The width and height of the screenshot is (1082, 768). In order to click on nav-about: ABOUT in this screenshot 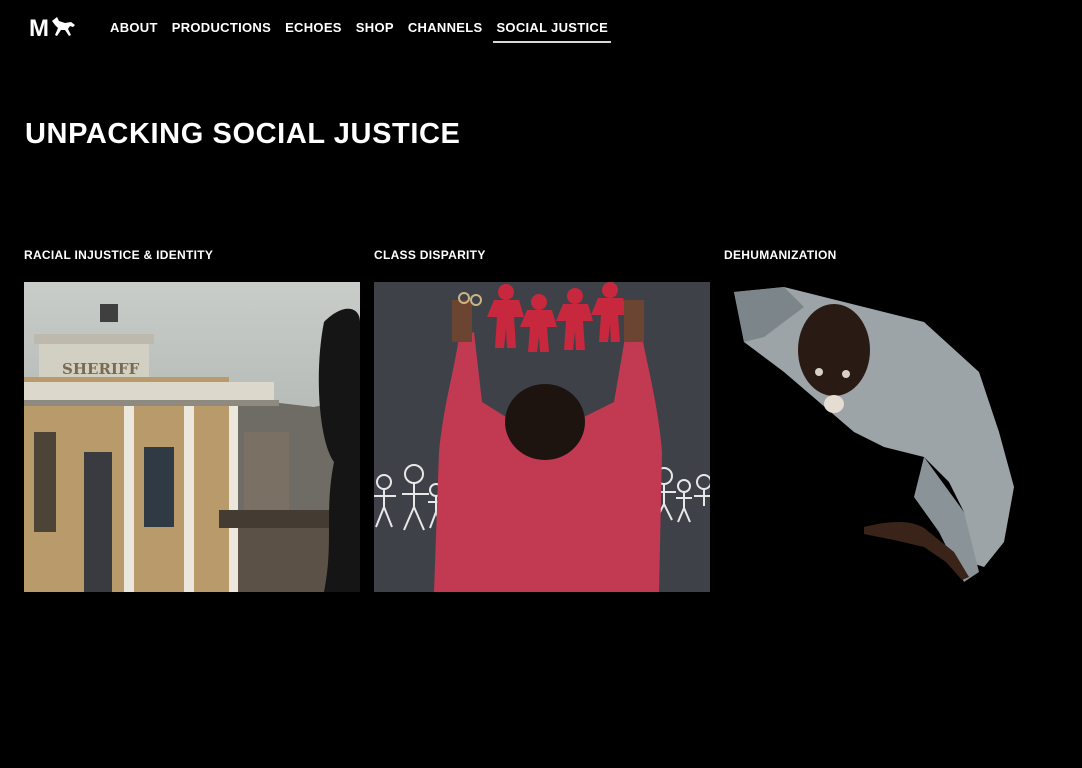, I will do `click(134, 31)`.